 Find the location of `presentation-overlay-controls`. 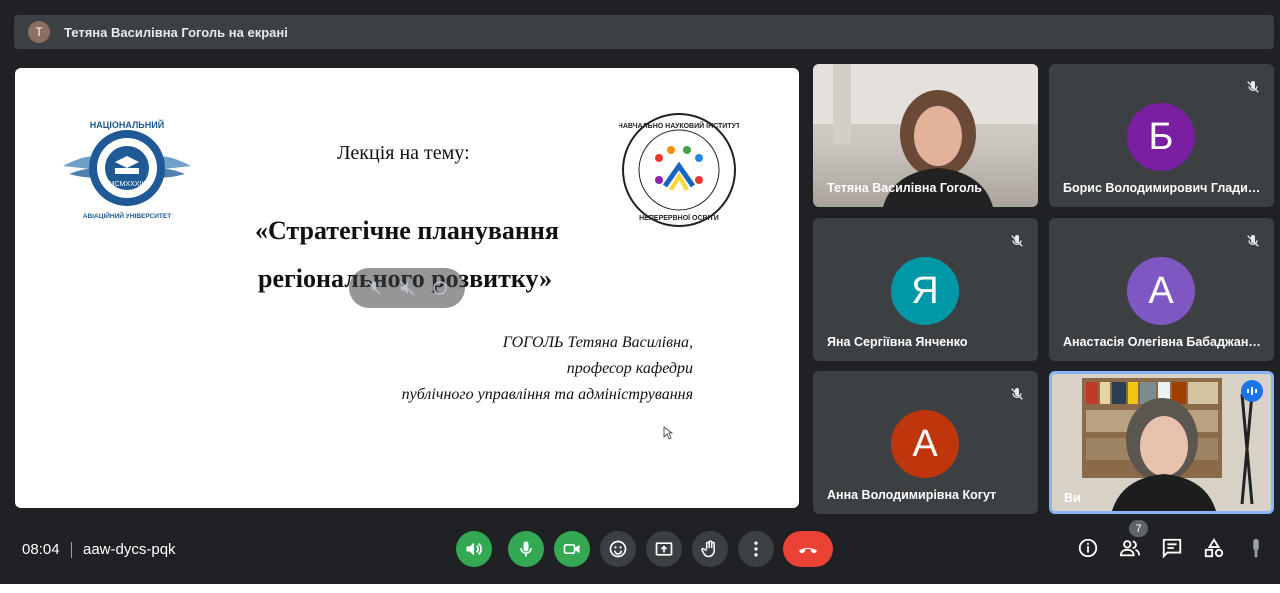

presentation-overlay-controls is located at coordinates (407, 288).